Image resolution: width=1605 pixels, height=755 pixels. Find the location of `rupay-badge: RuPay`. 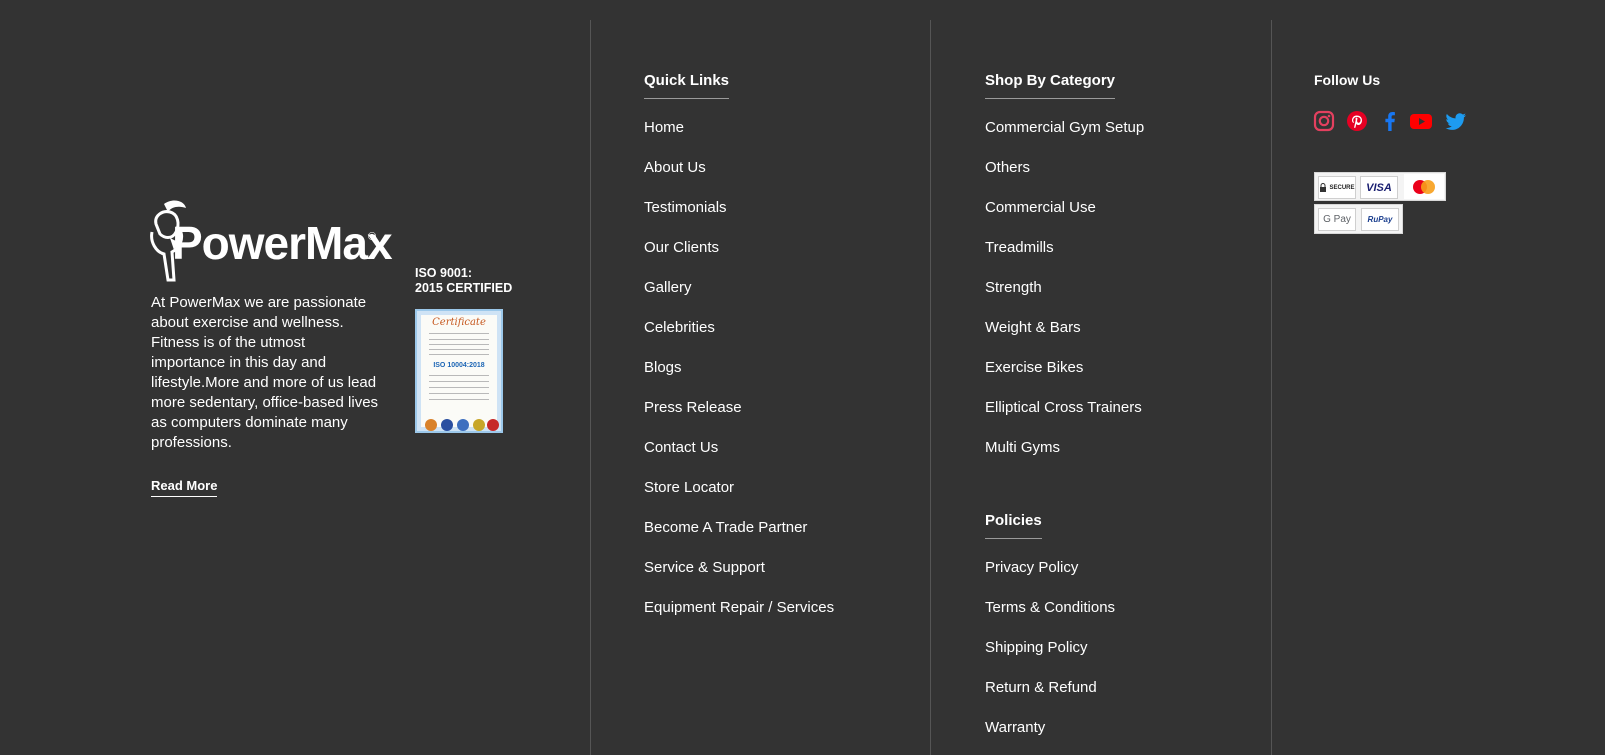

rupay-badge: RuPay is located at coordinates (1380, 219).